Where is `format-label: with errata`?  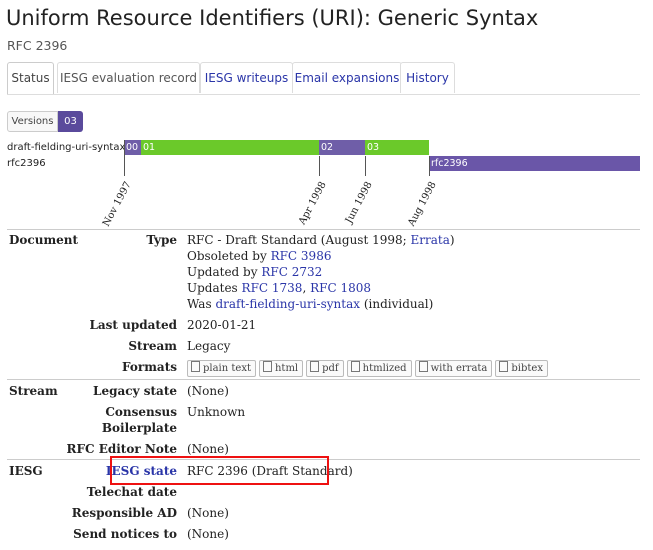
format-label: with errata is located at coordinates (459, 368).